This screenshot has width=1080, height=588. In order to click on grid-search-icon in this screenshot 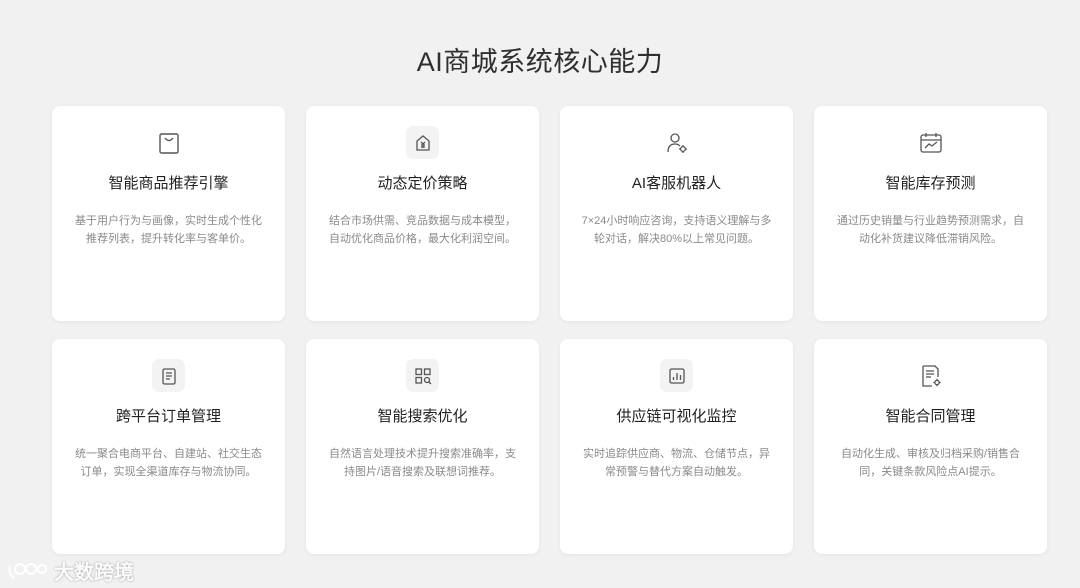, I will do `click(422, 375)`.